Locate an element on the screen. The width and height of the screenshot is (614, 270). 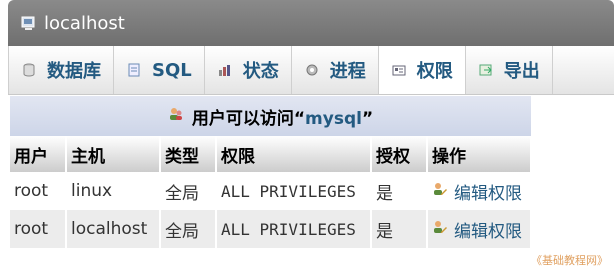
status-icon is located at coordinates (225, 70).